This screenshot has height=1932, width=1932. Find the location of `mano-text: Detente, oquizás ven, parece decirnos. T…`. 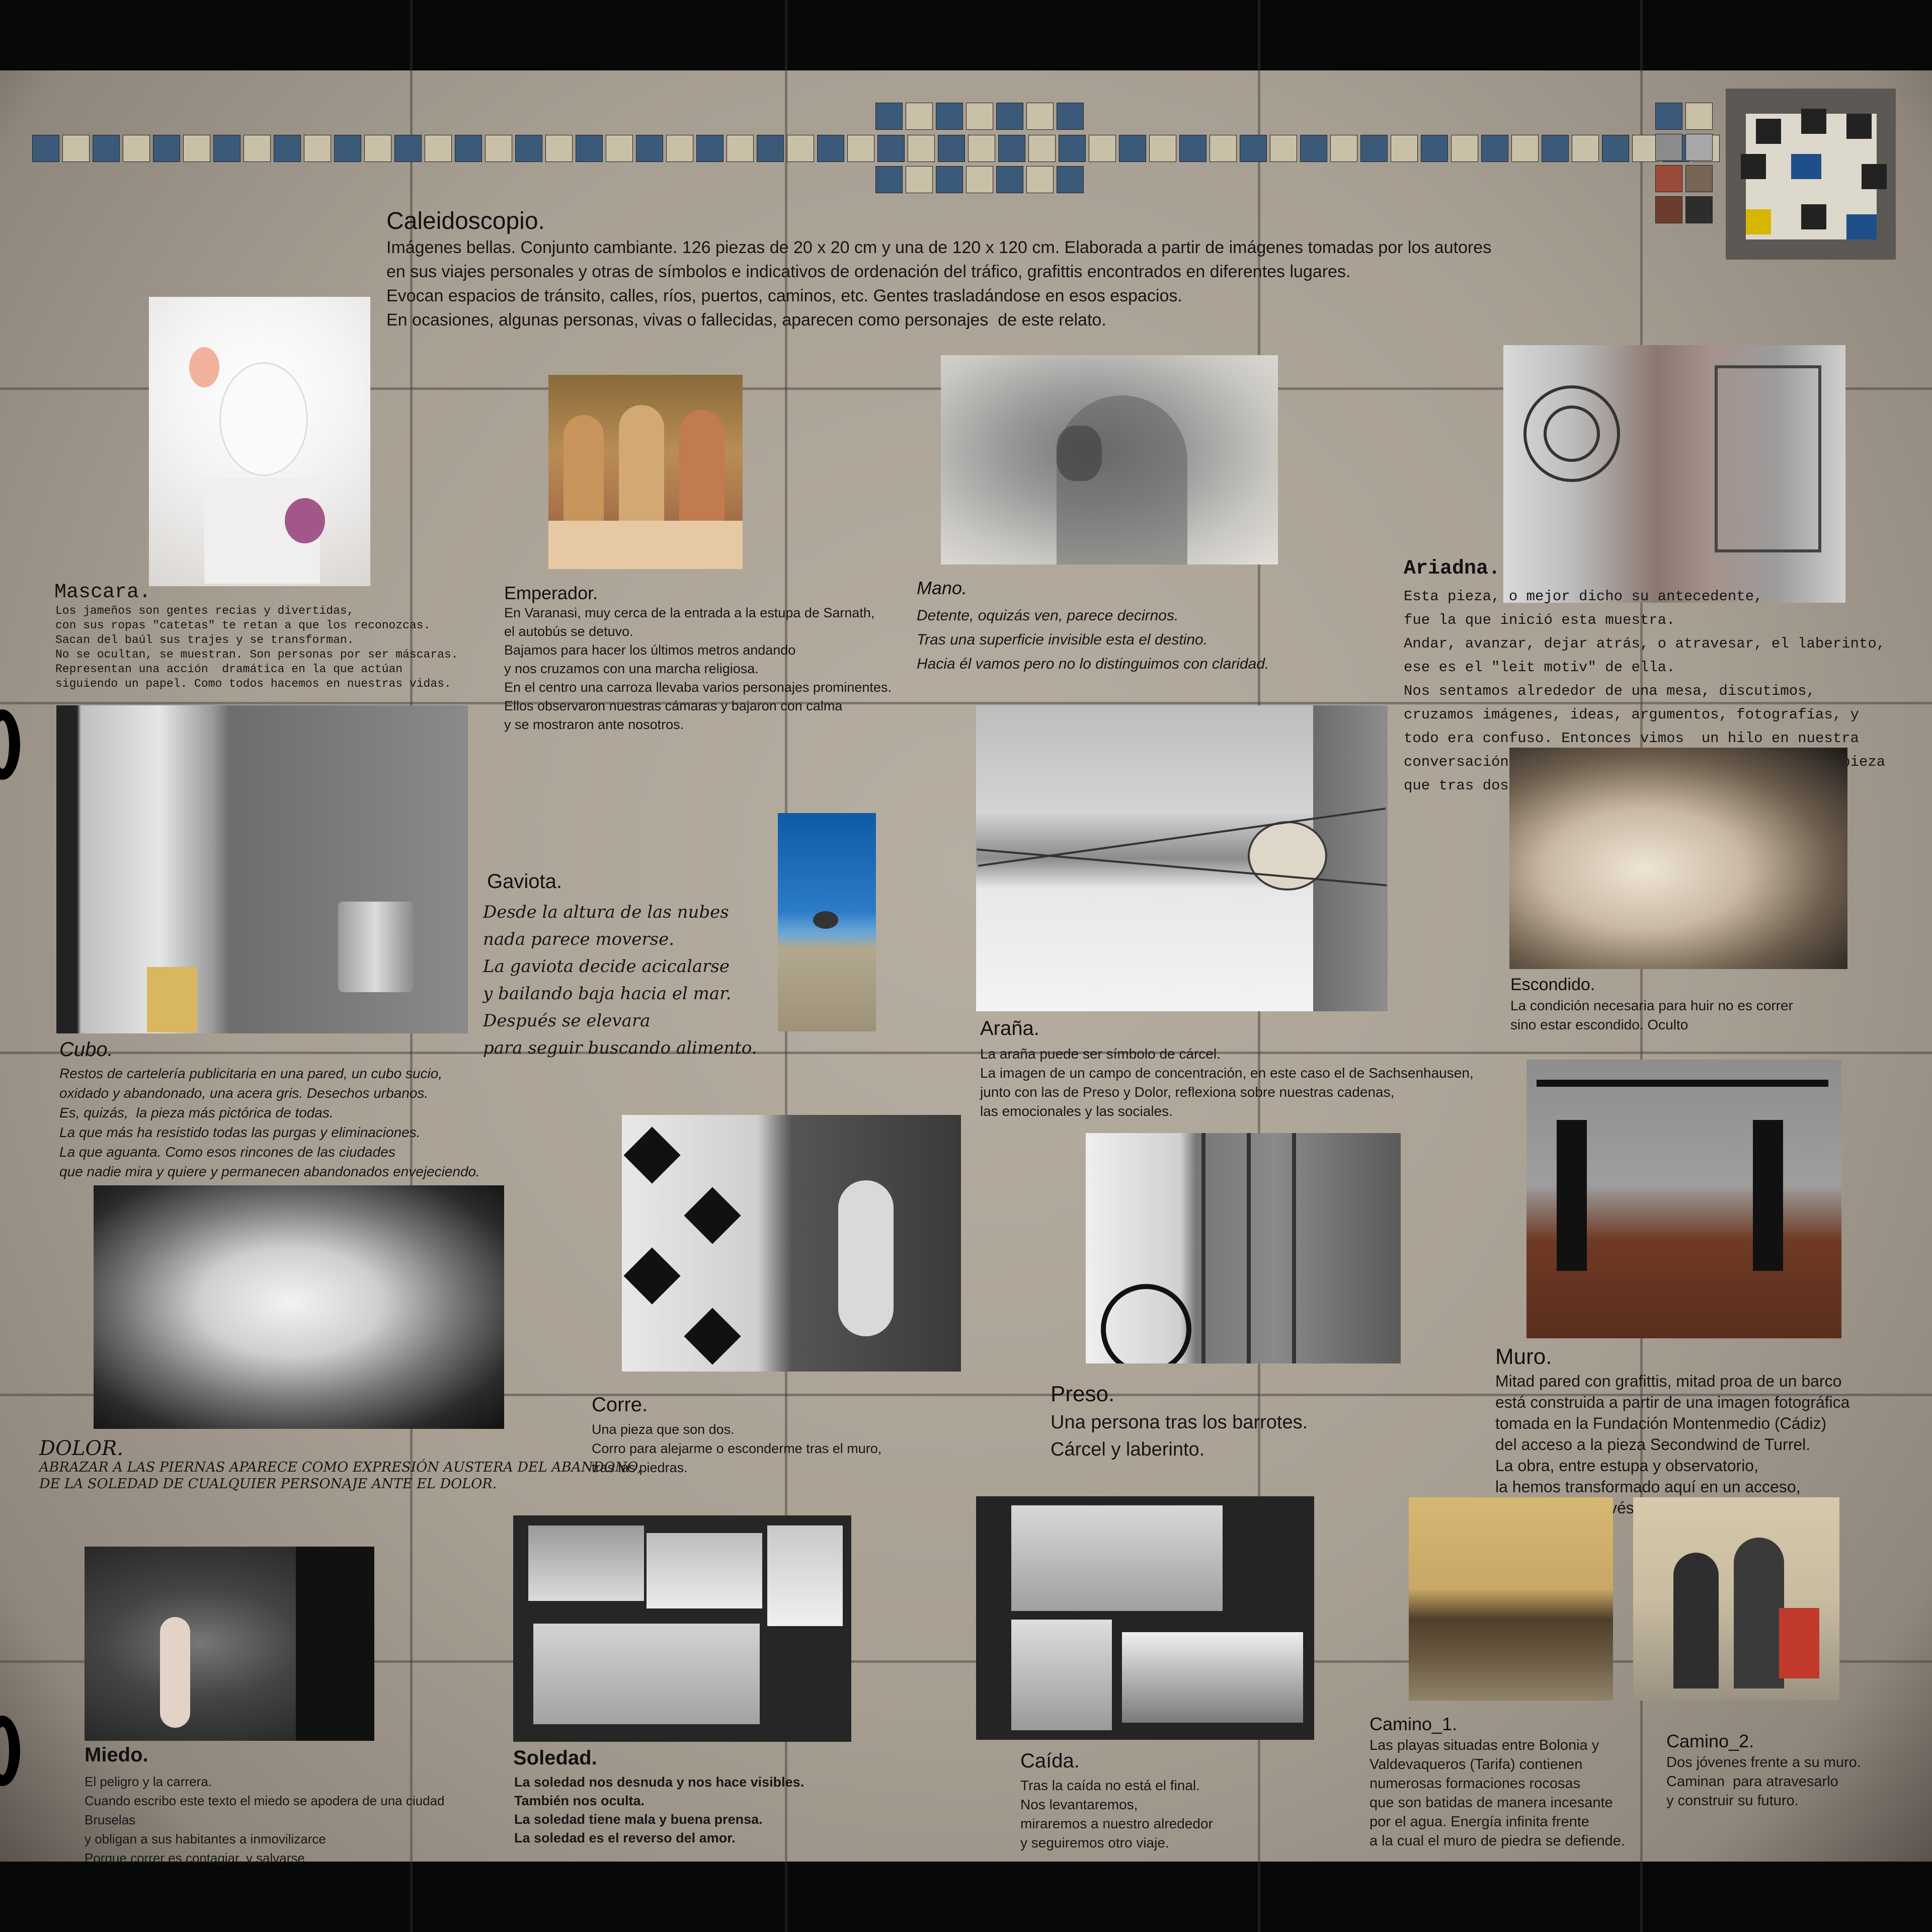

mano-text: Detente, oquizás ven, parece decirnos. T… is located at coordinates (1093, 640).